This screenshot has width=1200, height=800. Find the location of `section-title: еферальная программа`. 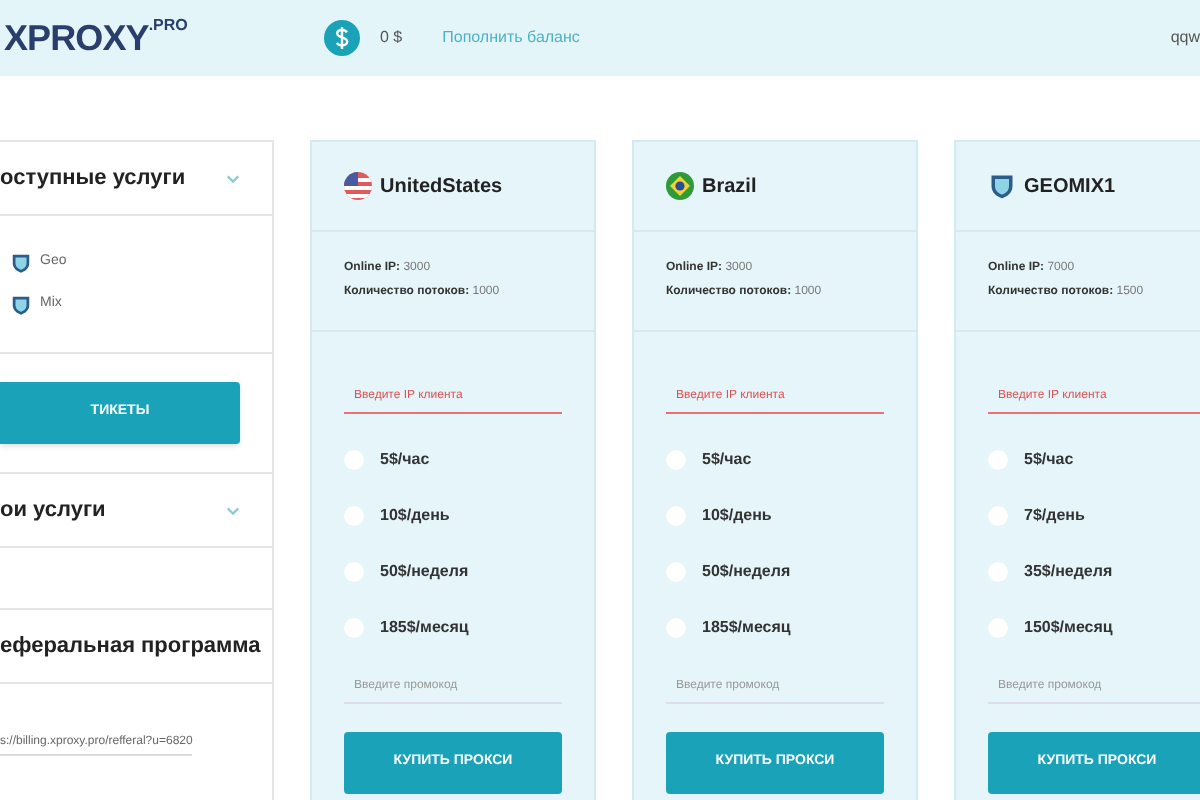

section-title: еферальная программа is located at coordinates (130, 646).